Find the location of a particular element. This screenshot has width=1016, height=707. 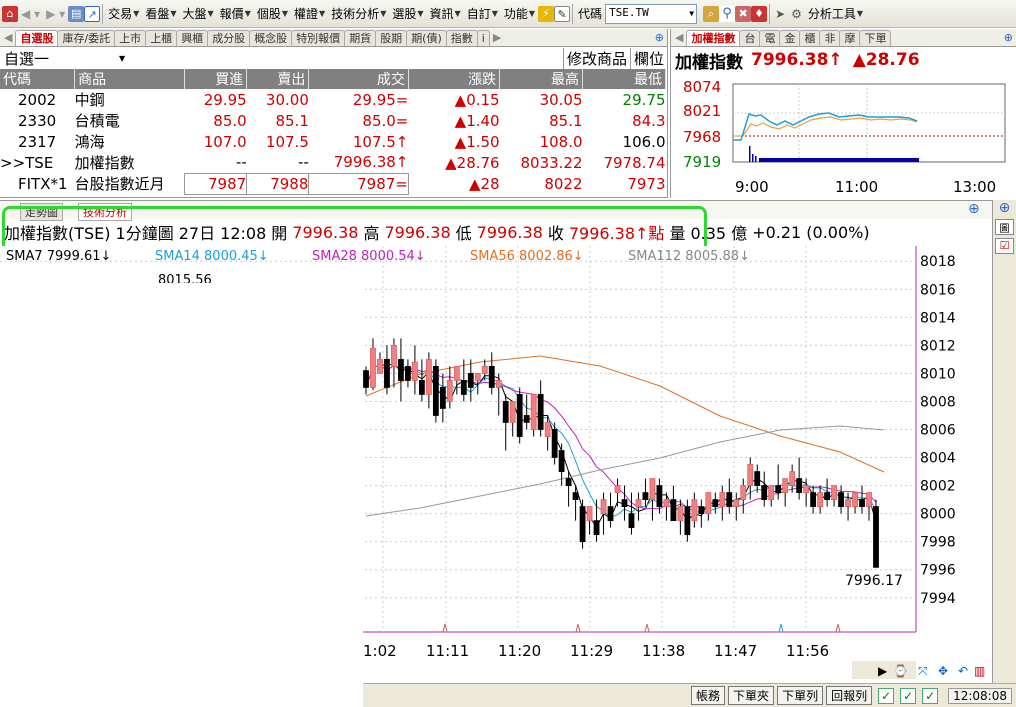

account-button: 帳務 is located at coordinates (708, 695).